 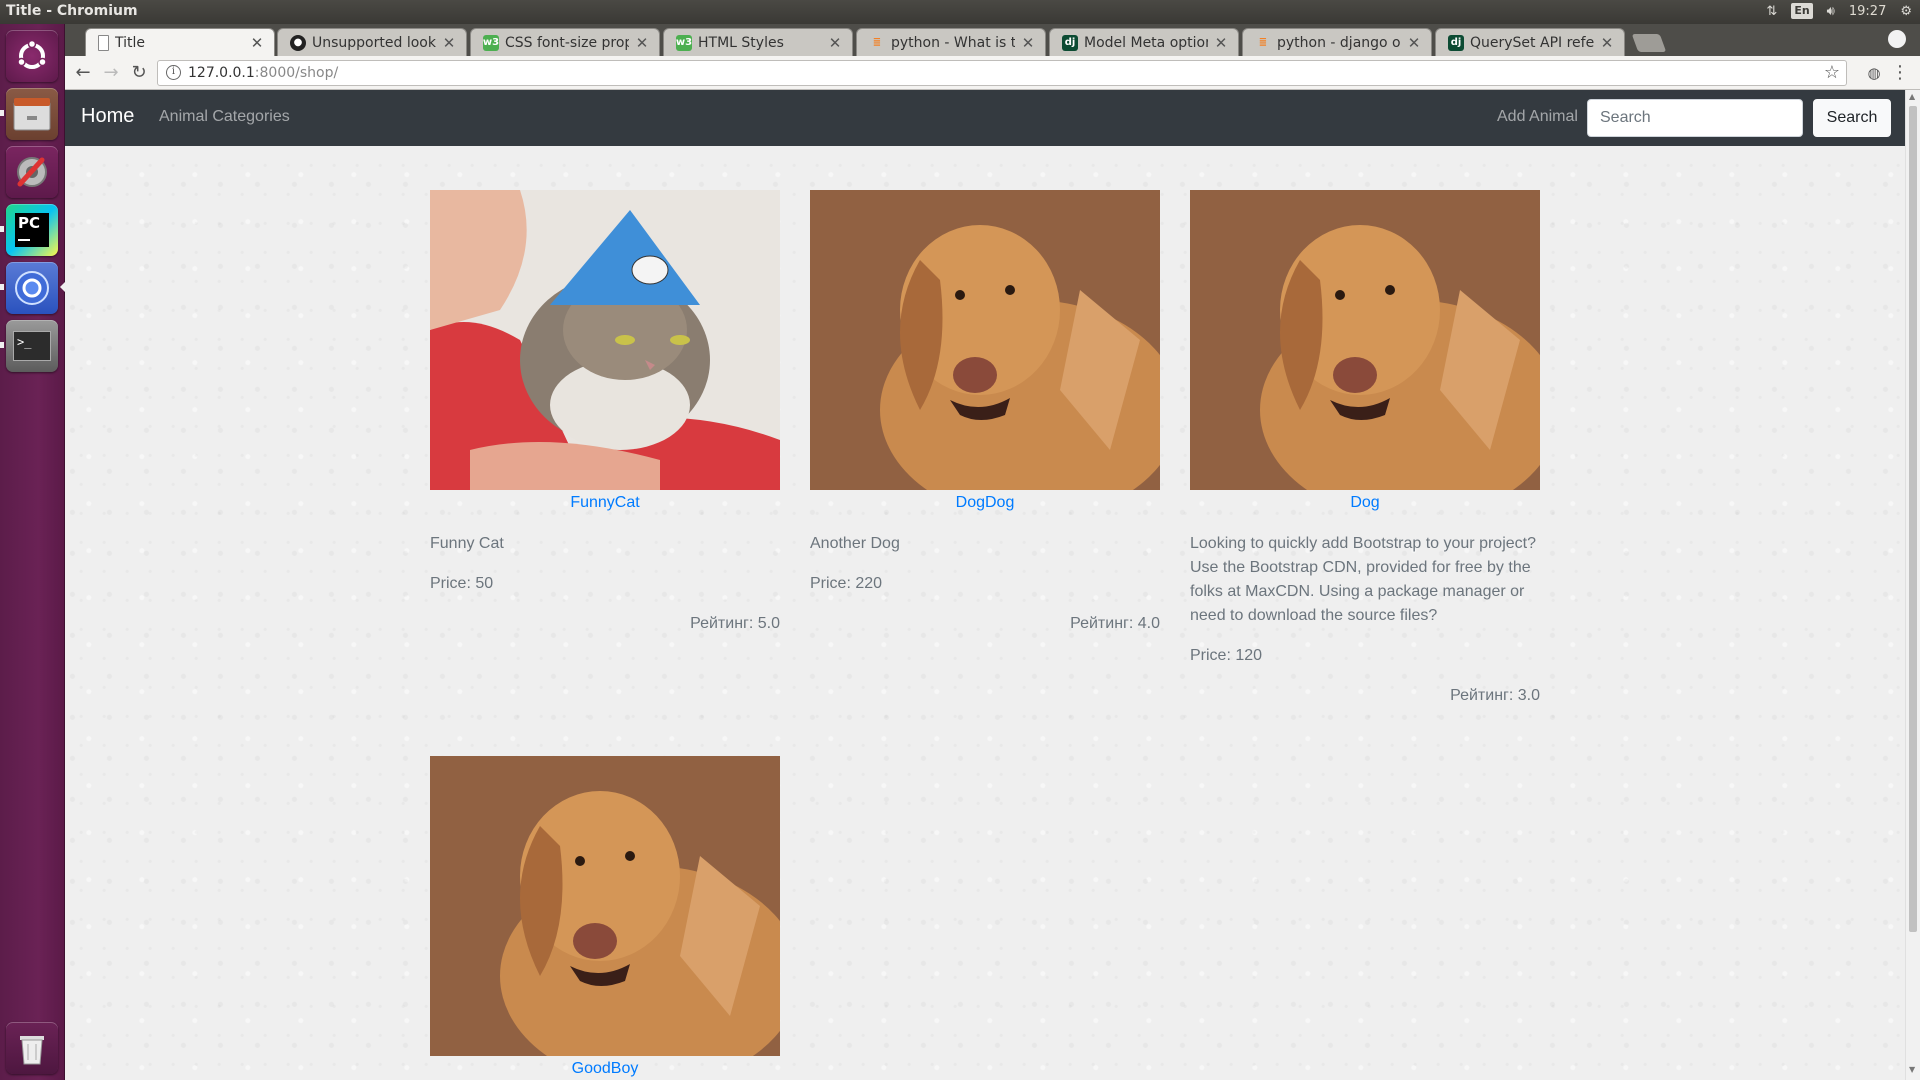 What do you see at coordinates (372, 42) in the screenshot?
I see `tab-github: ● Unsupported looku ✕` at bounding box center [372, 42].